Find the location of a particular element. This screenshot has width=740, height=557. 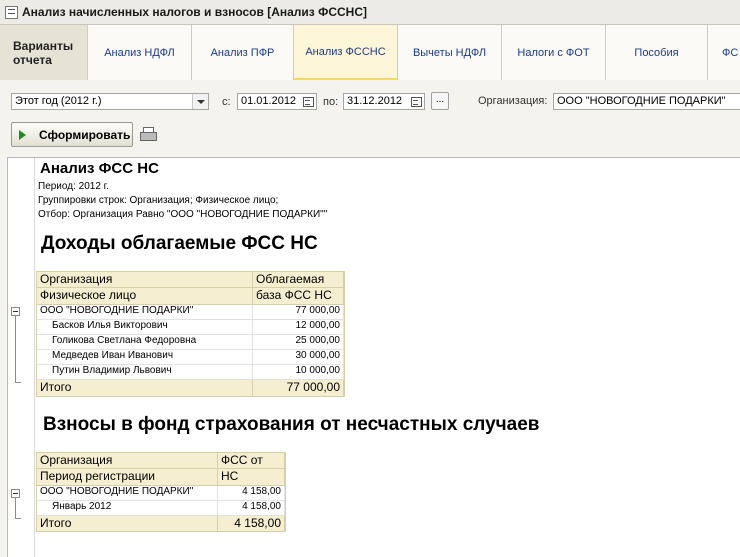

table-cell: 12 000,00 is located at coordinates (298, 327).